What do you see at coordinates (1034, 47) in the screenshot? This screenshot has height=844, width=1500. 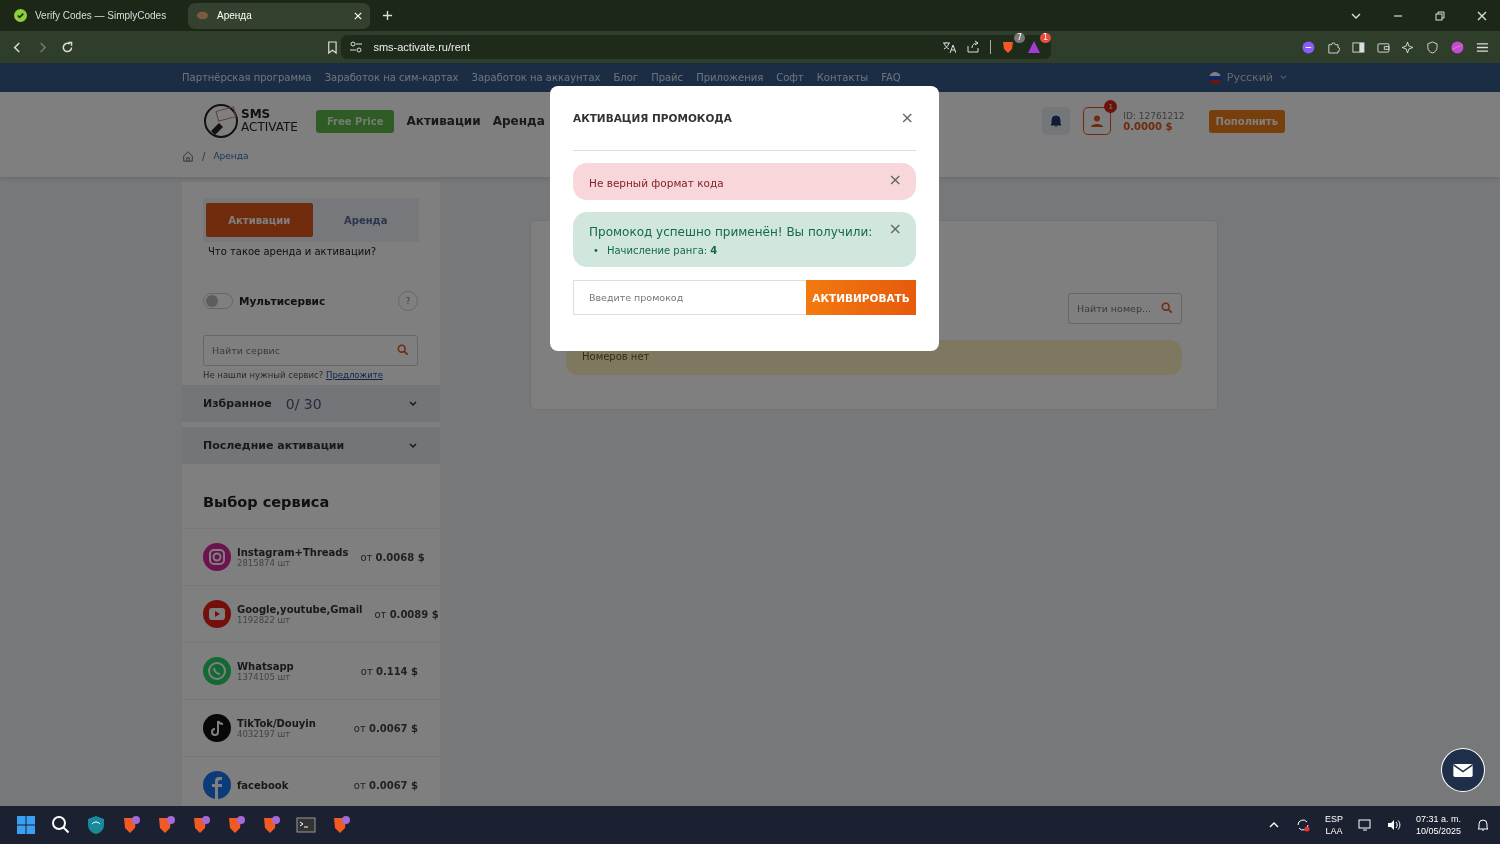 I see `triangle-icon` at bounding box center [1034, 47].